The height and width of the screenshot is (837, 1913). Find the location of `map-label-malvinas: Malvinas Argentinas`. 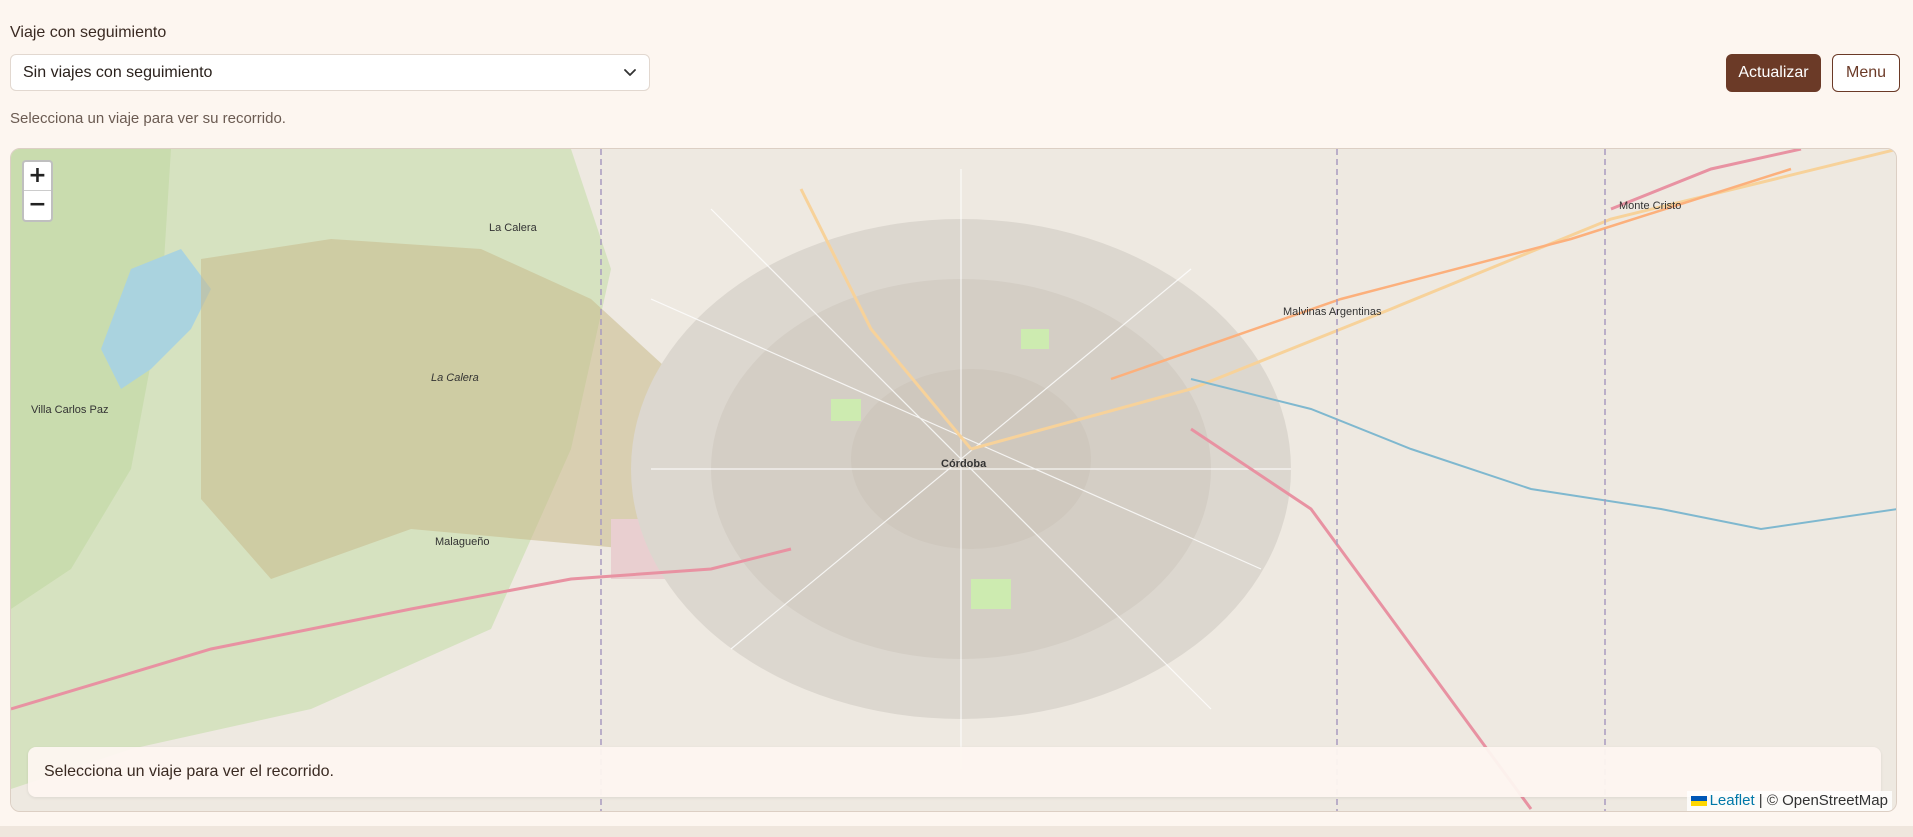

map-label-malvinas: Malvinas Argentinas is located at coordinates (1332, 312).